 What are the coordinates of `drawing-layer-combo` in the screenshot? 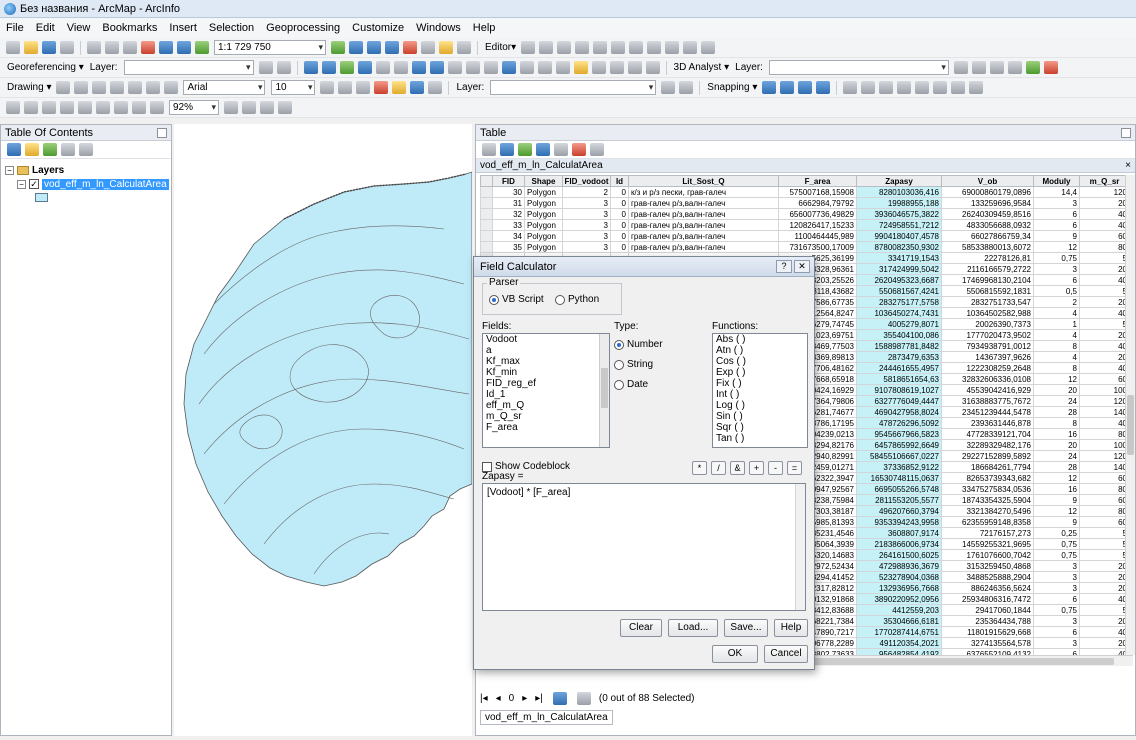 It's located at (573, 87).